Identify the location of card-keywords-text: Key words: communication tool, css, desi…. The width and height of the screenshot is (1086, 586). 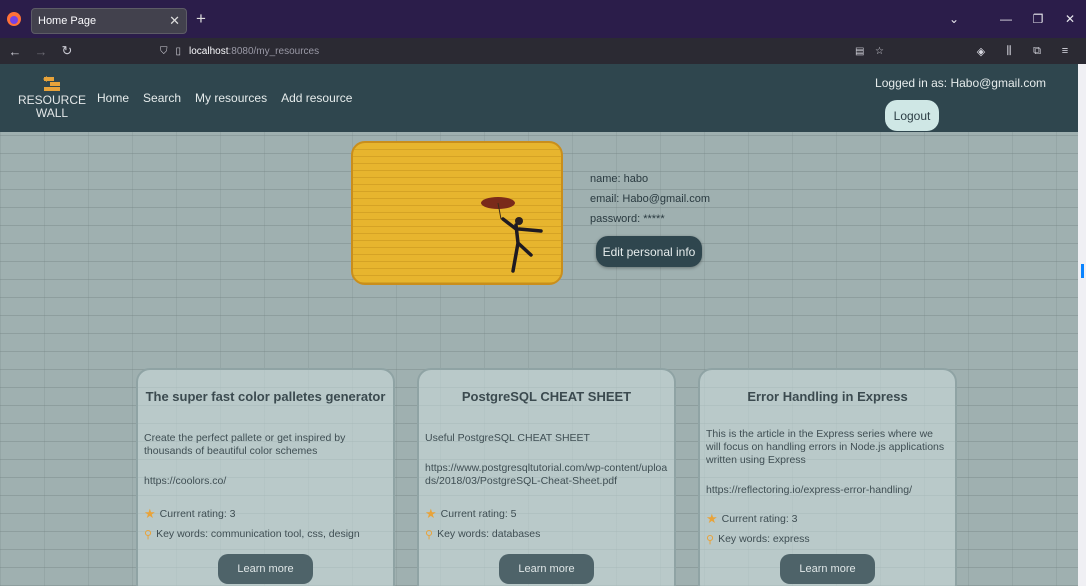
(258, 534).